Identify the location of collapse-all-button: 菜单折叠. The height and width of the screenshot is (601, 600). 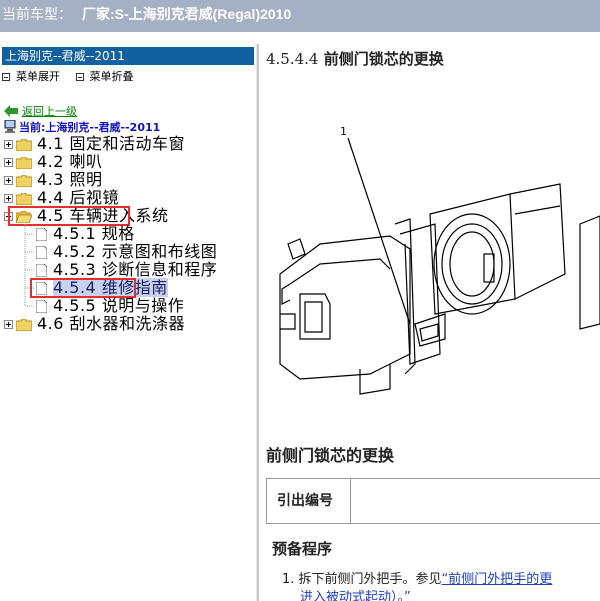
(104, 76).